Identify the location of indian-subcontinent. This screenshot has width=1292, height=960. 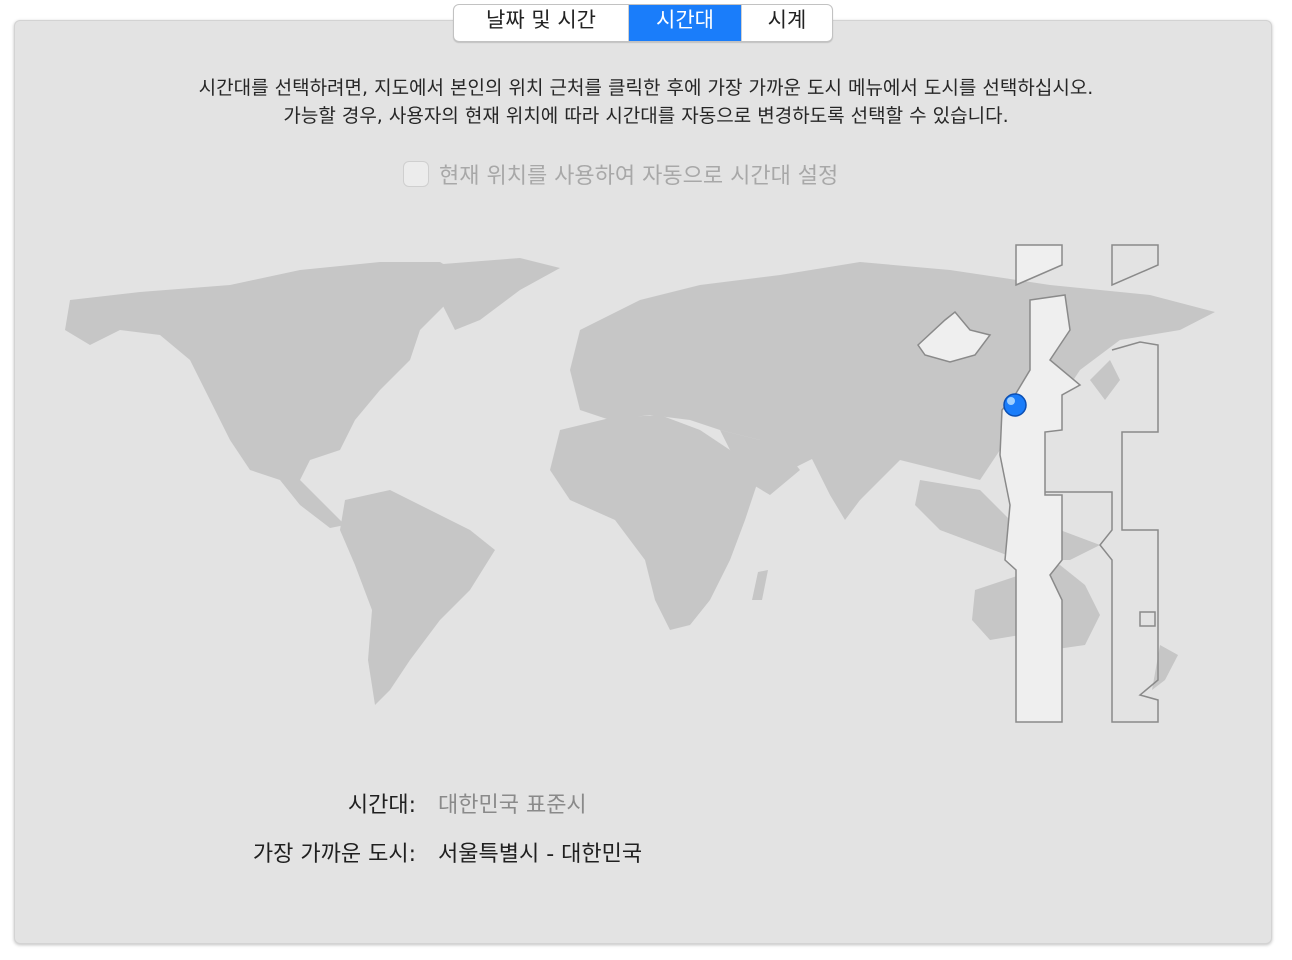
(847, 487).